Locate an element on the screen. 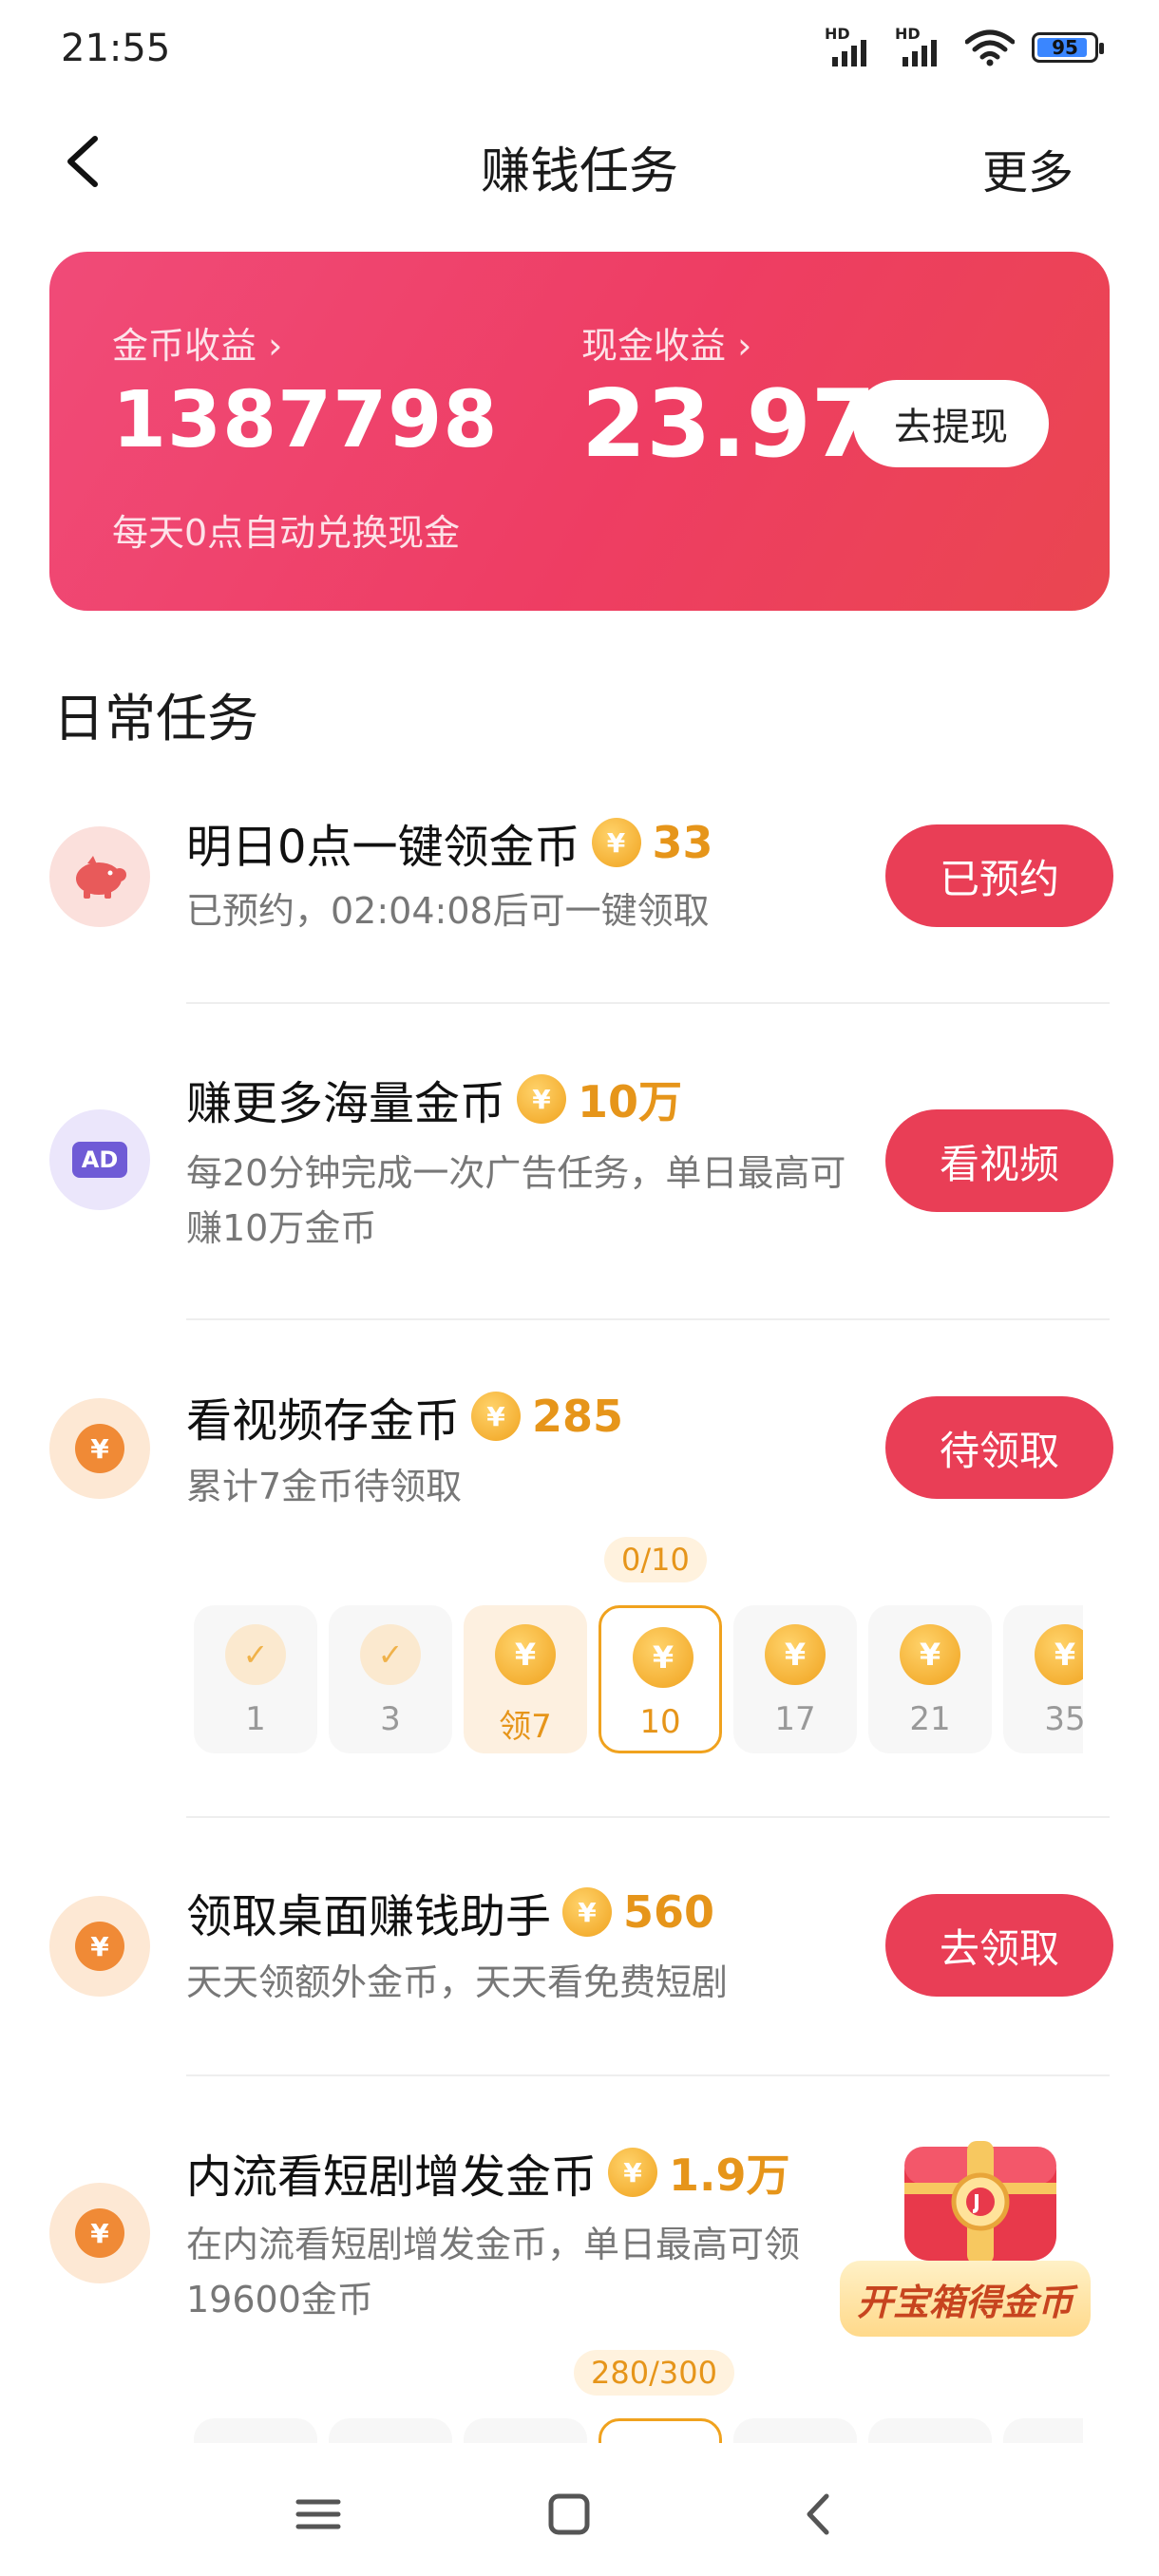 This screenshot has height=2576, width=1159. more-button: 更多 is located at coordinates (1028, 168).